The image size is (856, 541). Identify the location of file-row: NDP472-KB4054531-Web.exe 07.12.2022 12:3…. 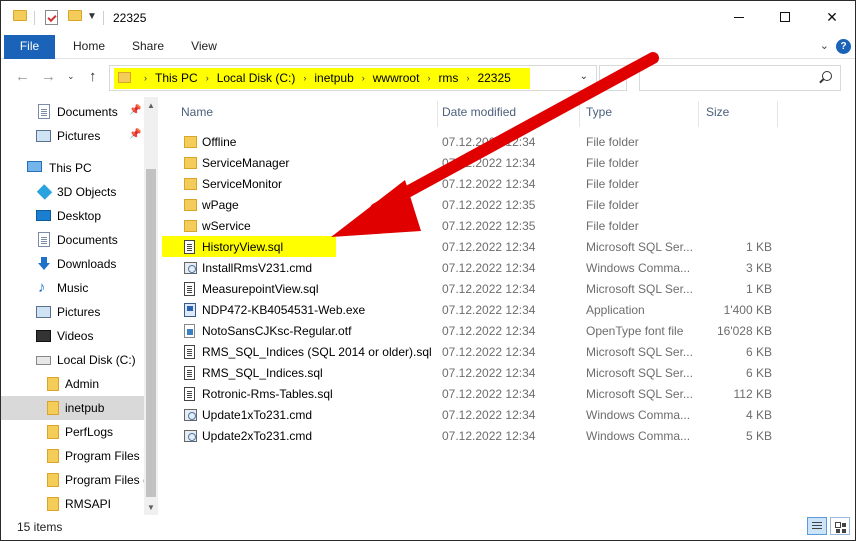
(508, 309).